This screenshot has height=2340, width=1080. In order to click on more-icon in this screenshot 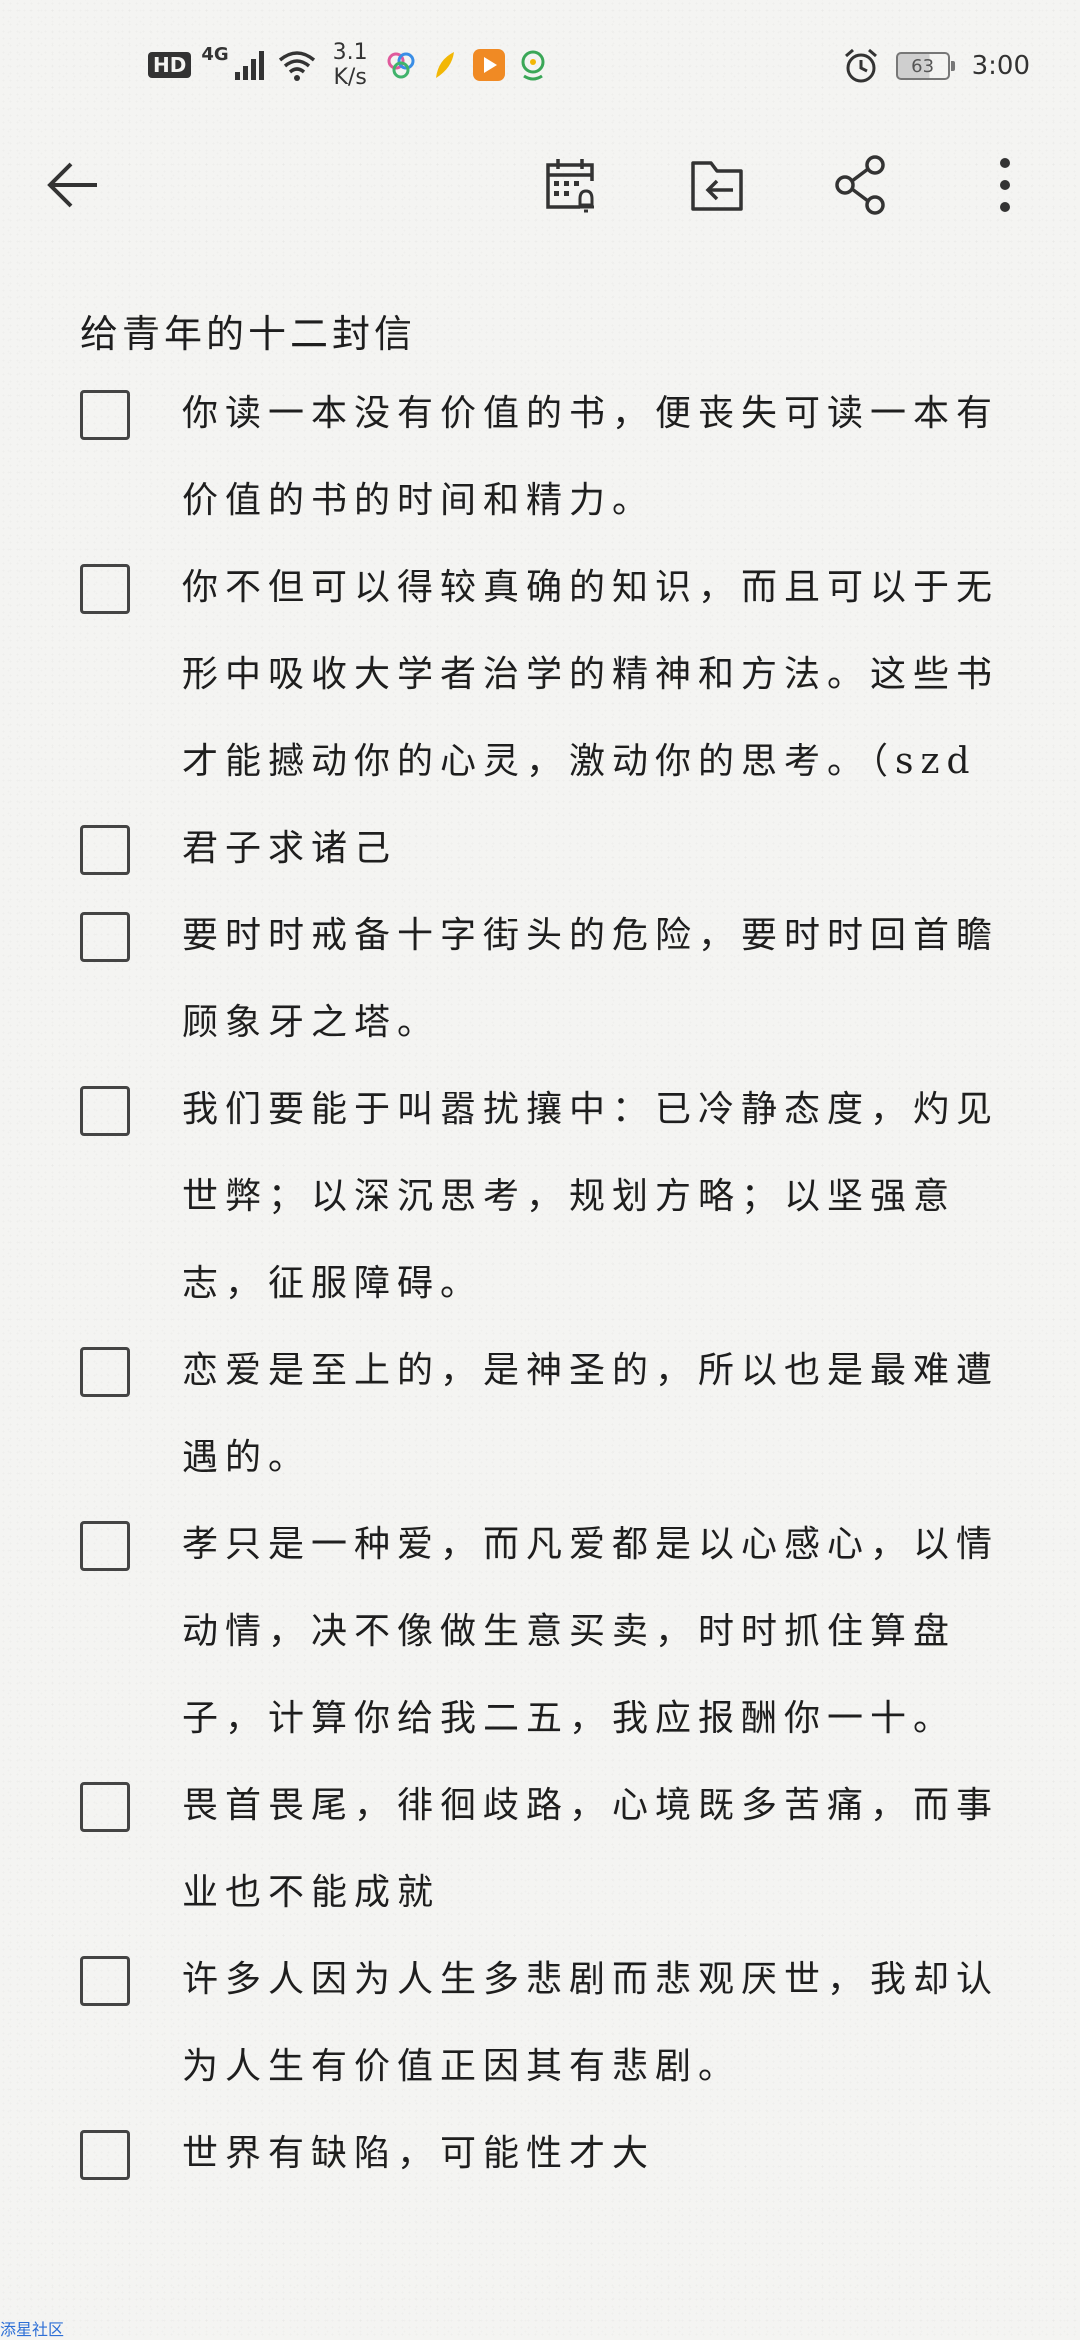, I will do `click(1005, 185)`.